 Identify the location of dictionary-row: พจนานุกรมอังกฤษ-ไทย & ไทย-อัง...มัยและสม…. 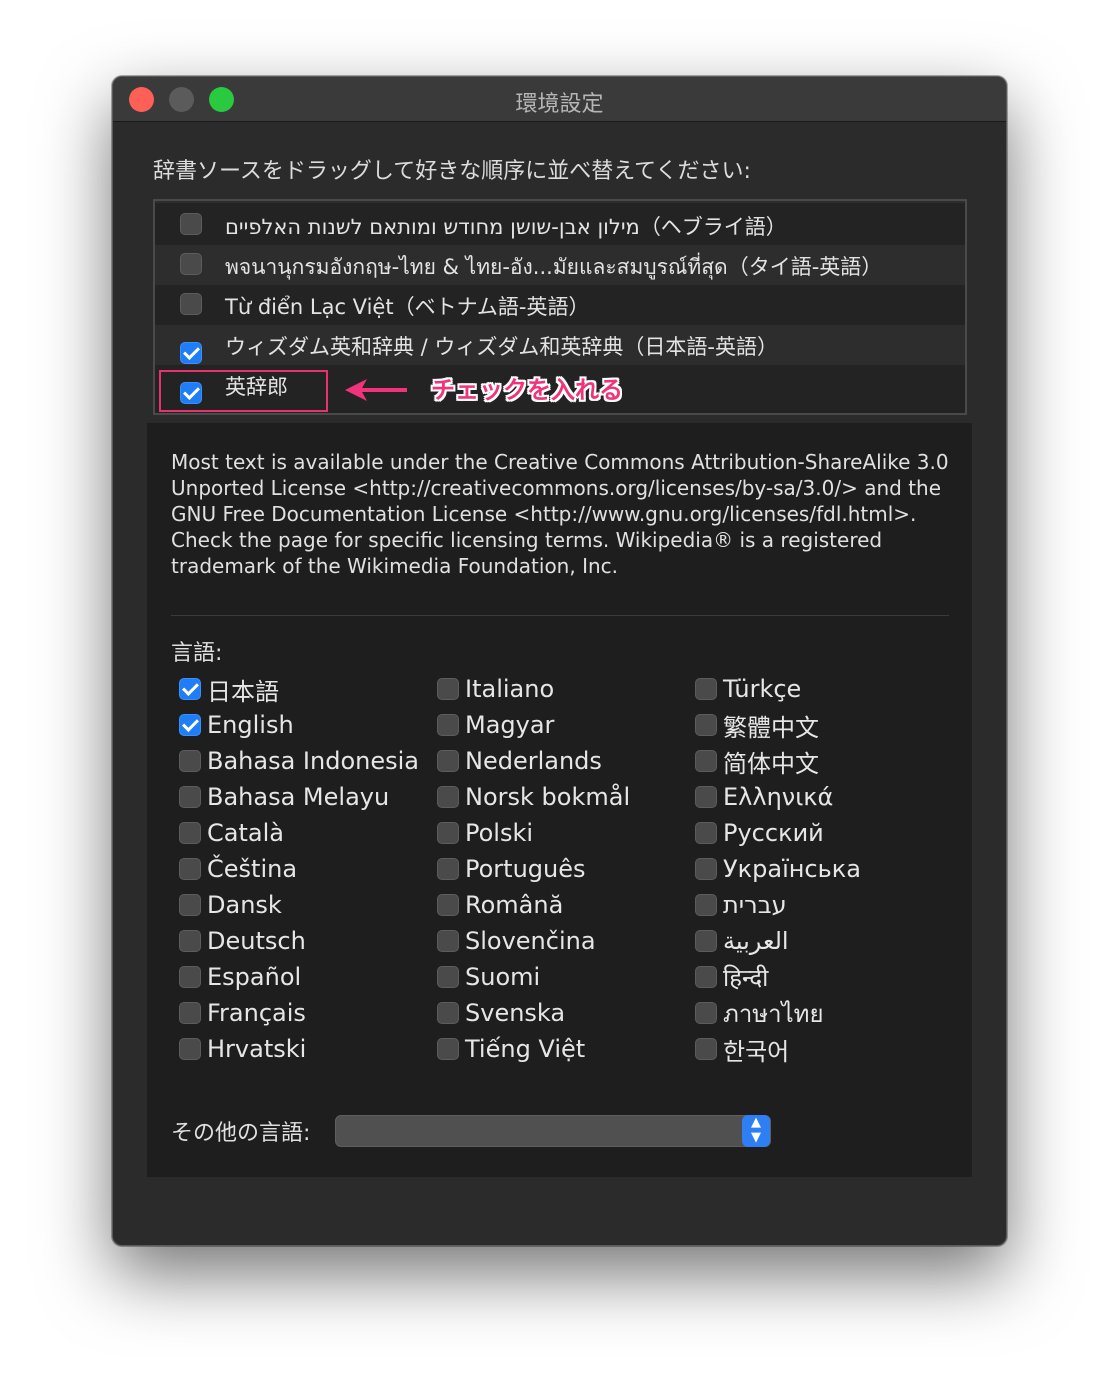
(560, 265).